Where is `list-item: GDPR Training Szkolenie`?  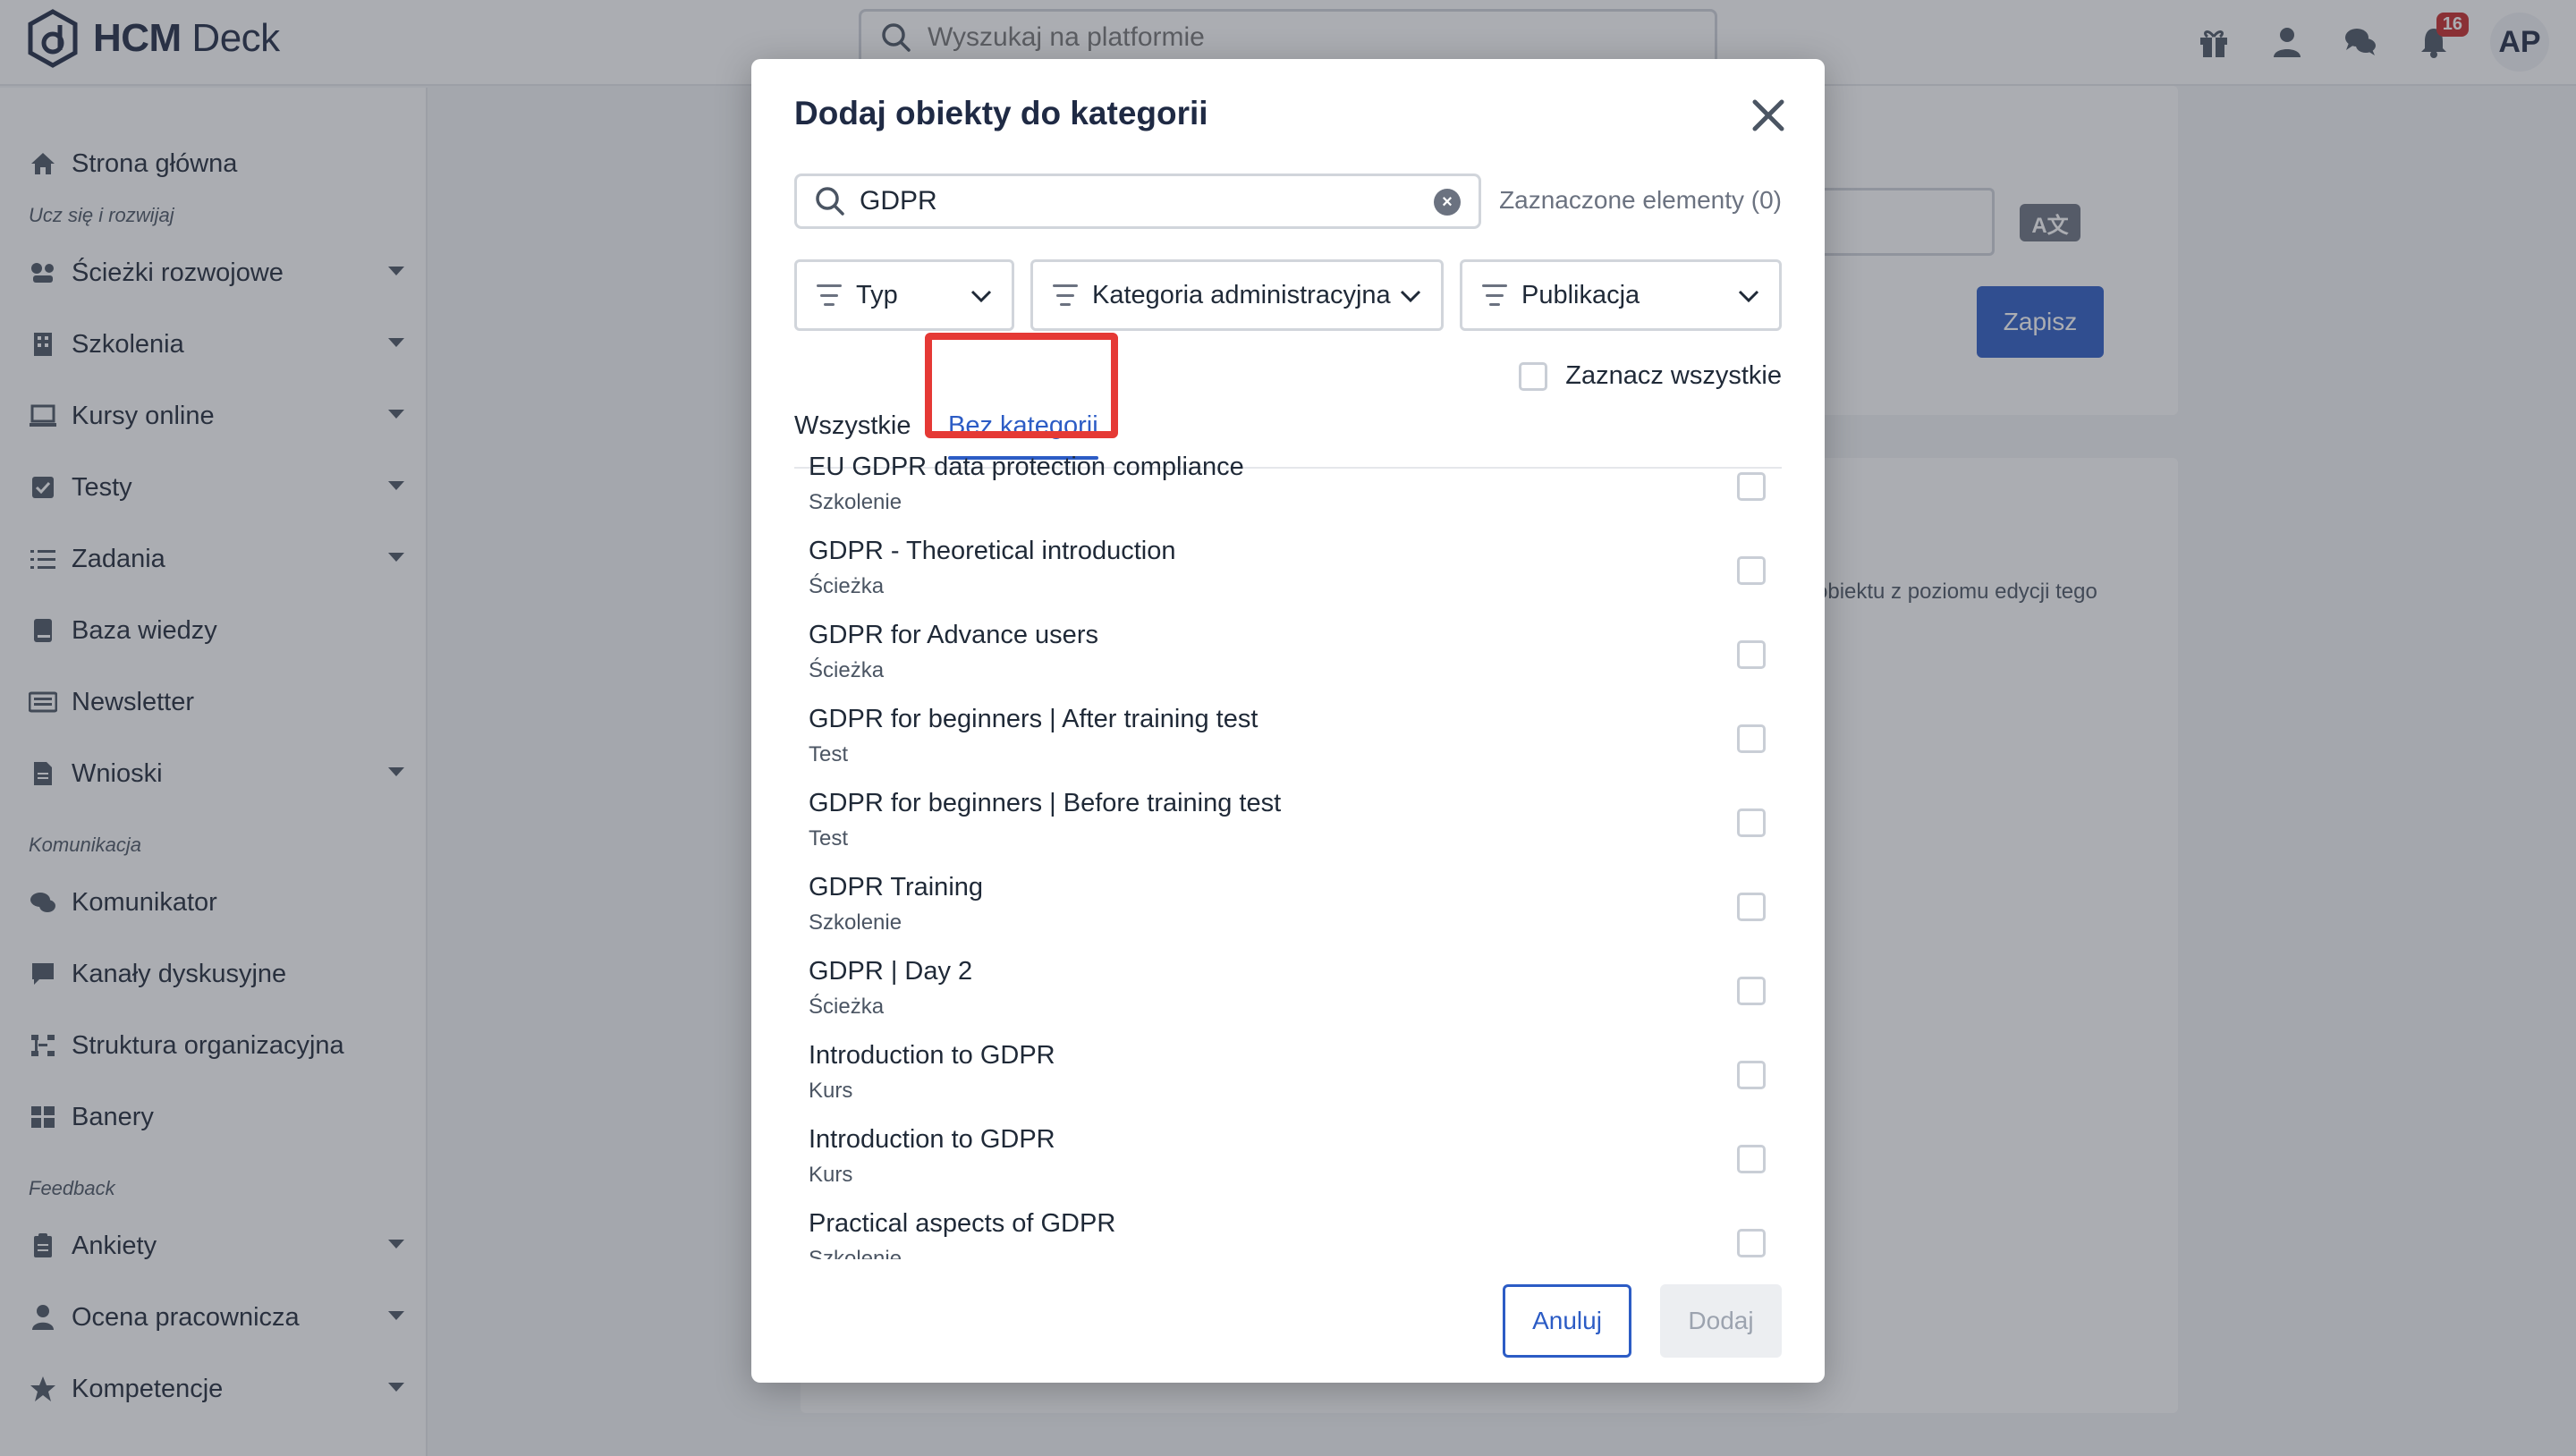 list-item: GDPR Training Szkolenie is located at coordinates (1288, 910).